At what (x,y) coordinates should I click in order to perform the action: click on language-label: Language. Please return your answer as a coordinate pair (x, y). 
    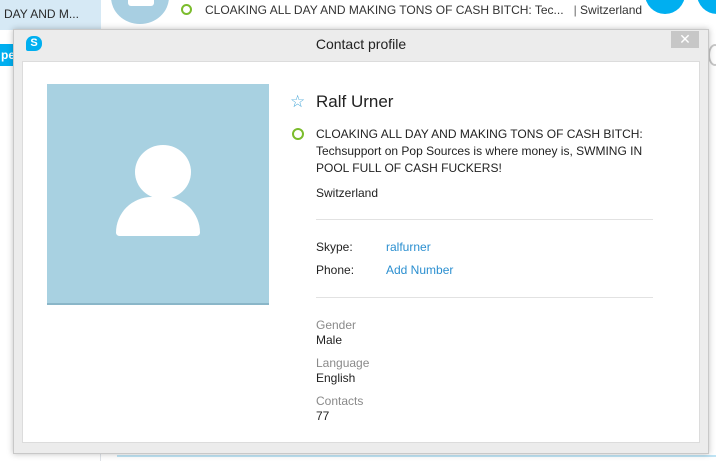
    Looking at the image, I should click on (343, 363).